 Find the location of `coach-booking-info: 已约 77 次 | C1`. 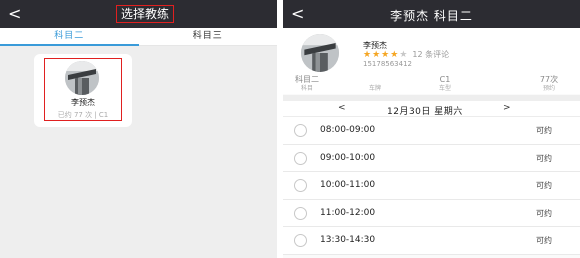

coach-booking-info: 已约 77 次 | C1 is located at coordinates (83, 115).